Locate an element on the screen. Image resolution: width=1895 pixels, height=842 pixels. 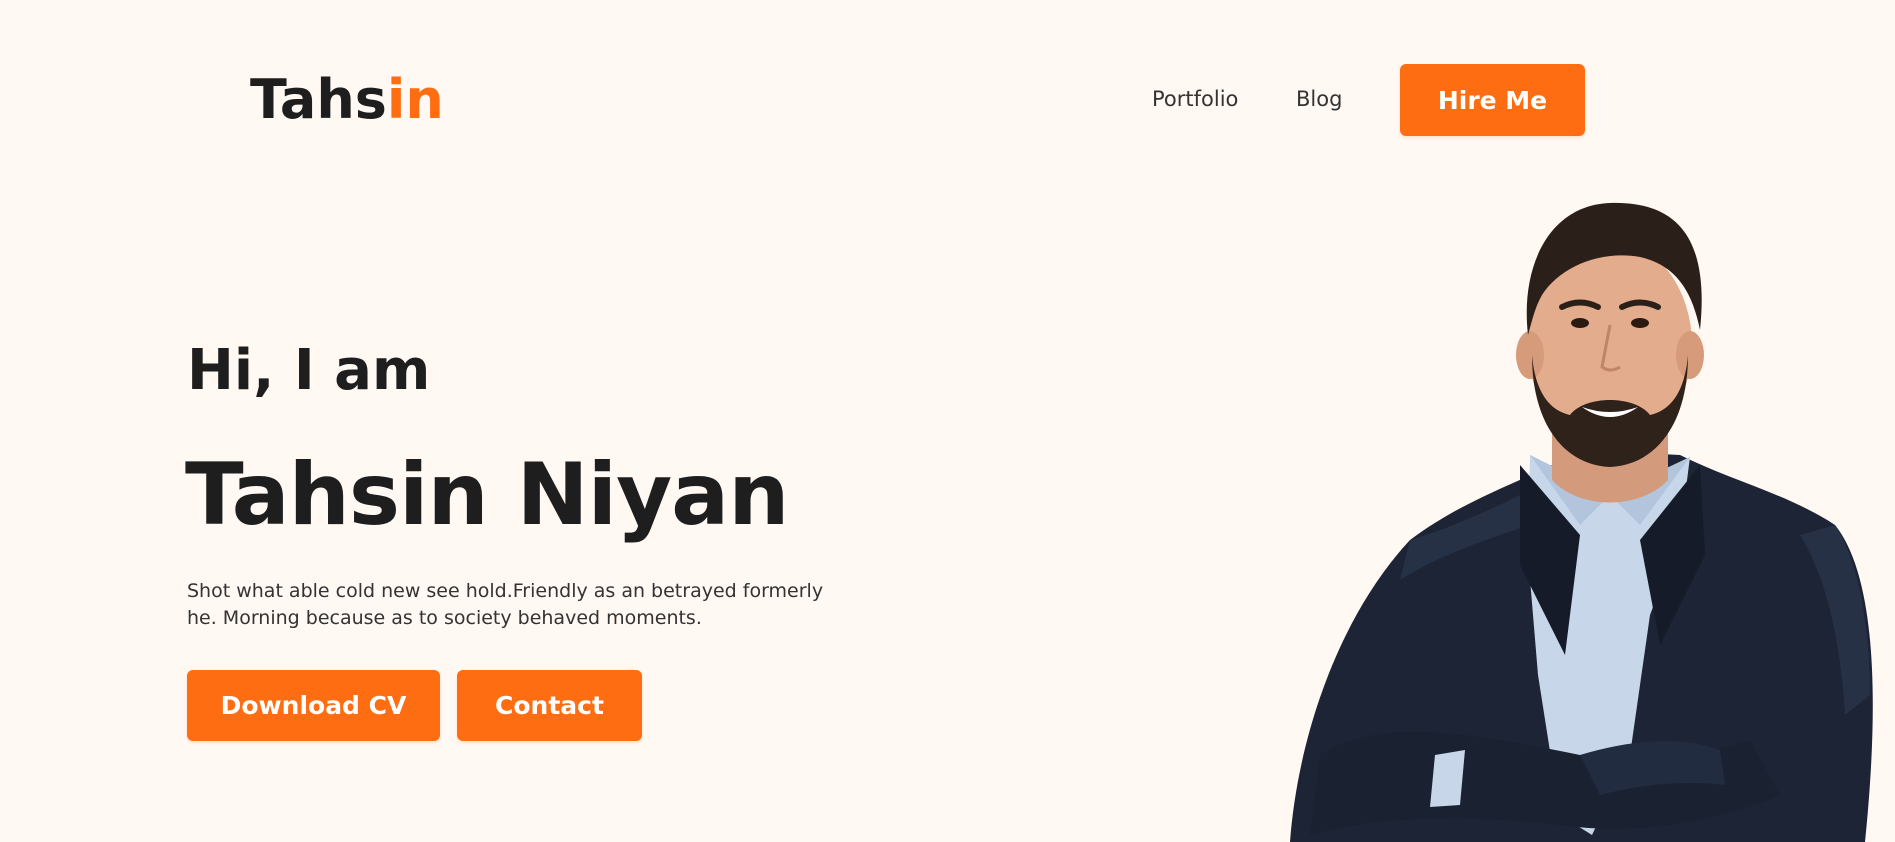
contact-button: Contact is located at coordinates (549, 705).